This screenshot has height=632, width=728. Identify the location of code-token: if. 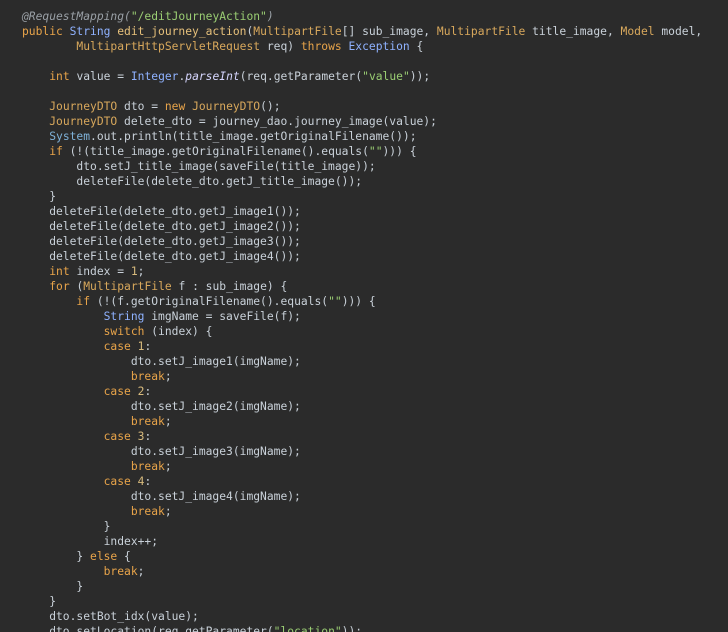
(59, 151).